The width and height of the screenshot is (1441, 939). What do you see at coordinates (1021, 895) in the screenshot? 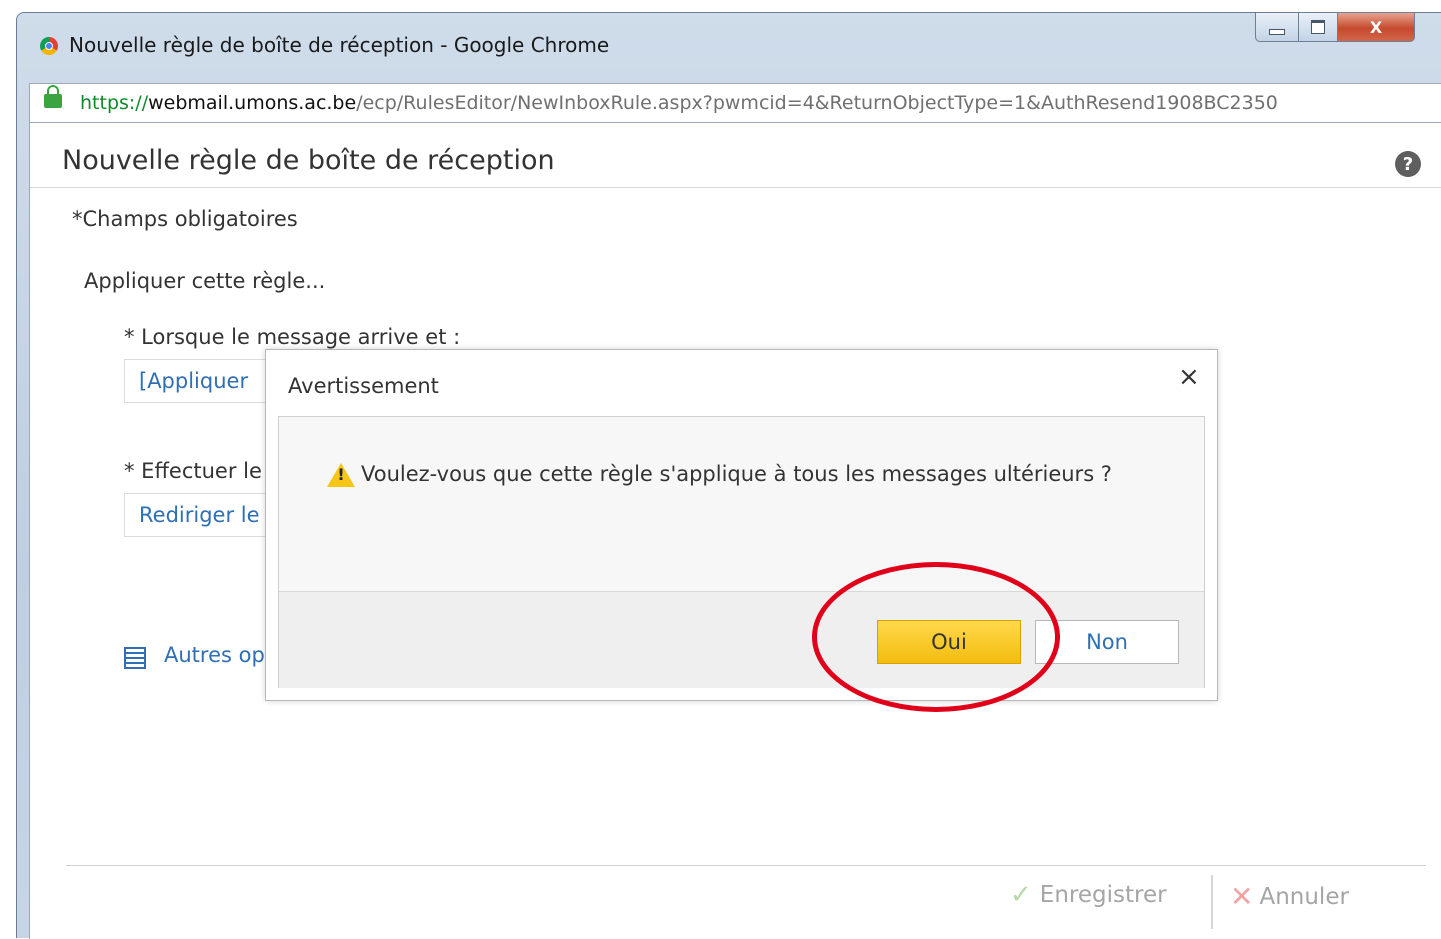
I see `check-icon: ✓` at bounding box center [1021, 895].